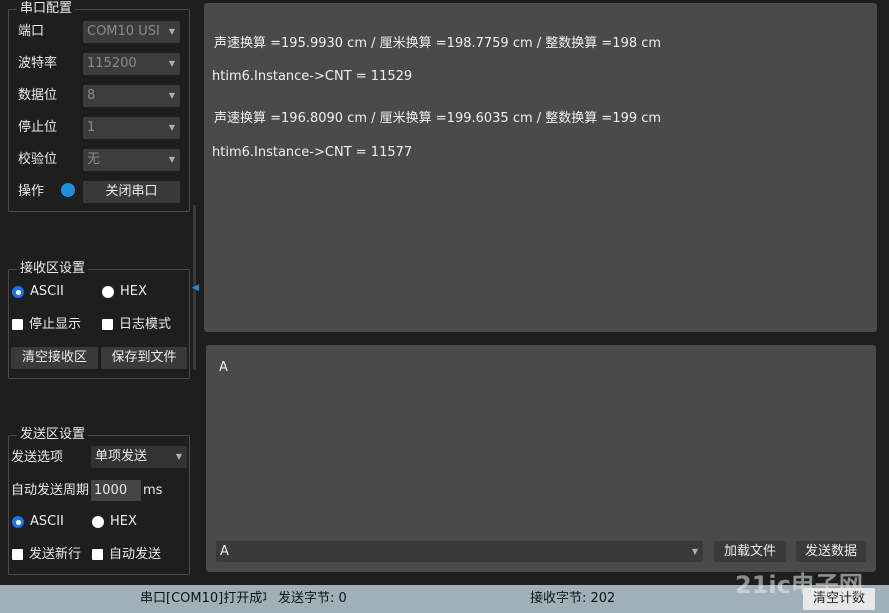 This screenshot has height=613, width=889. Describe the element at coordinates (55, 554) in the screenshot. I see `send-newline-label: 发送新行` at that location.